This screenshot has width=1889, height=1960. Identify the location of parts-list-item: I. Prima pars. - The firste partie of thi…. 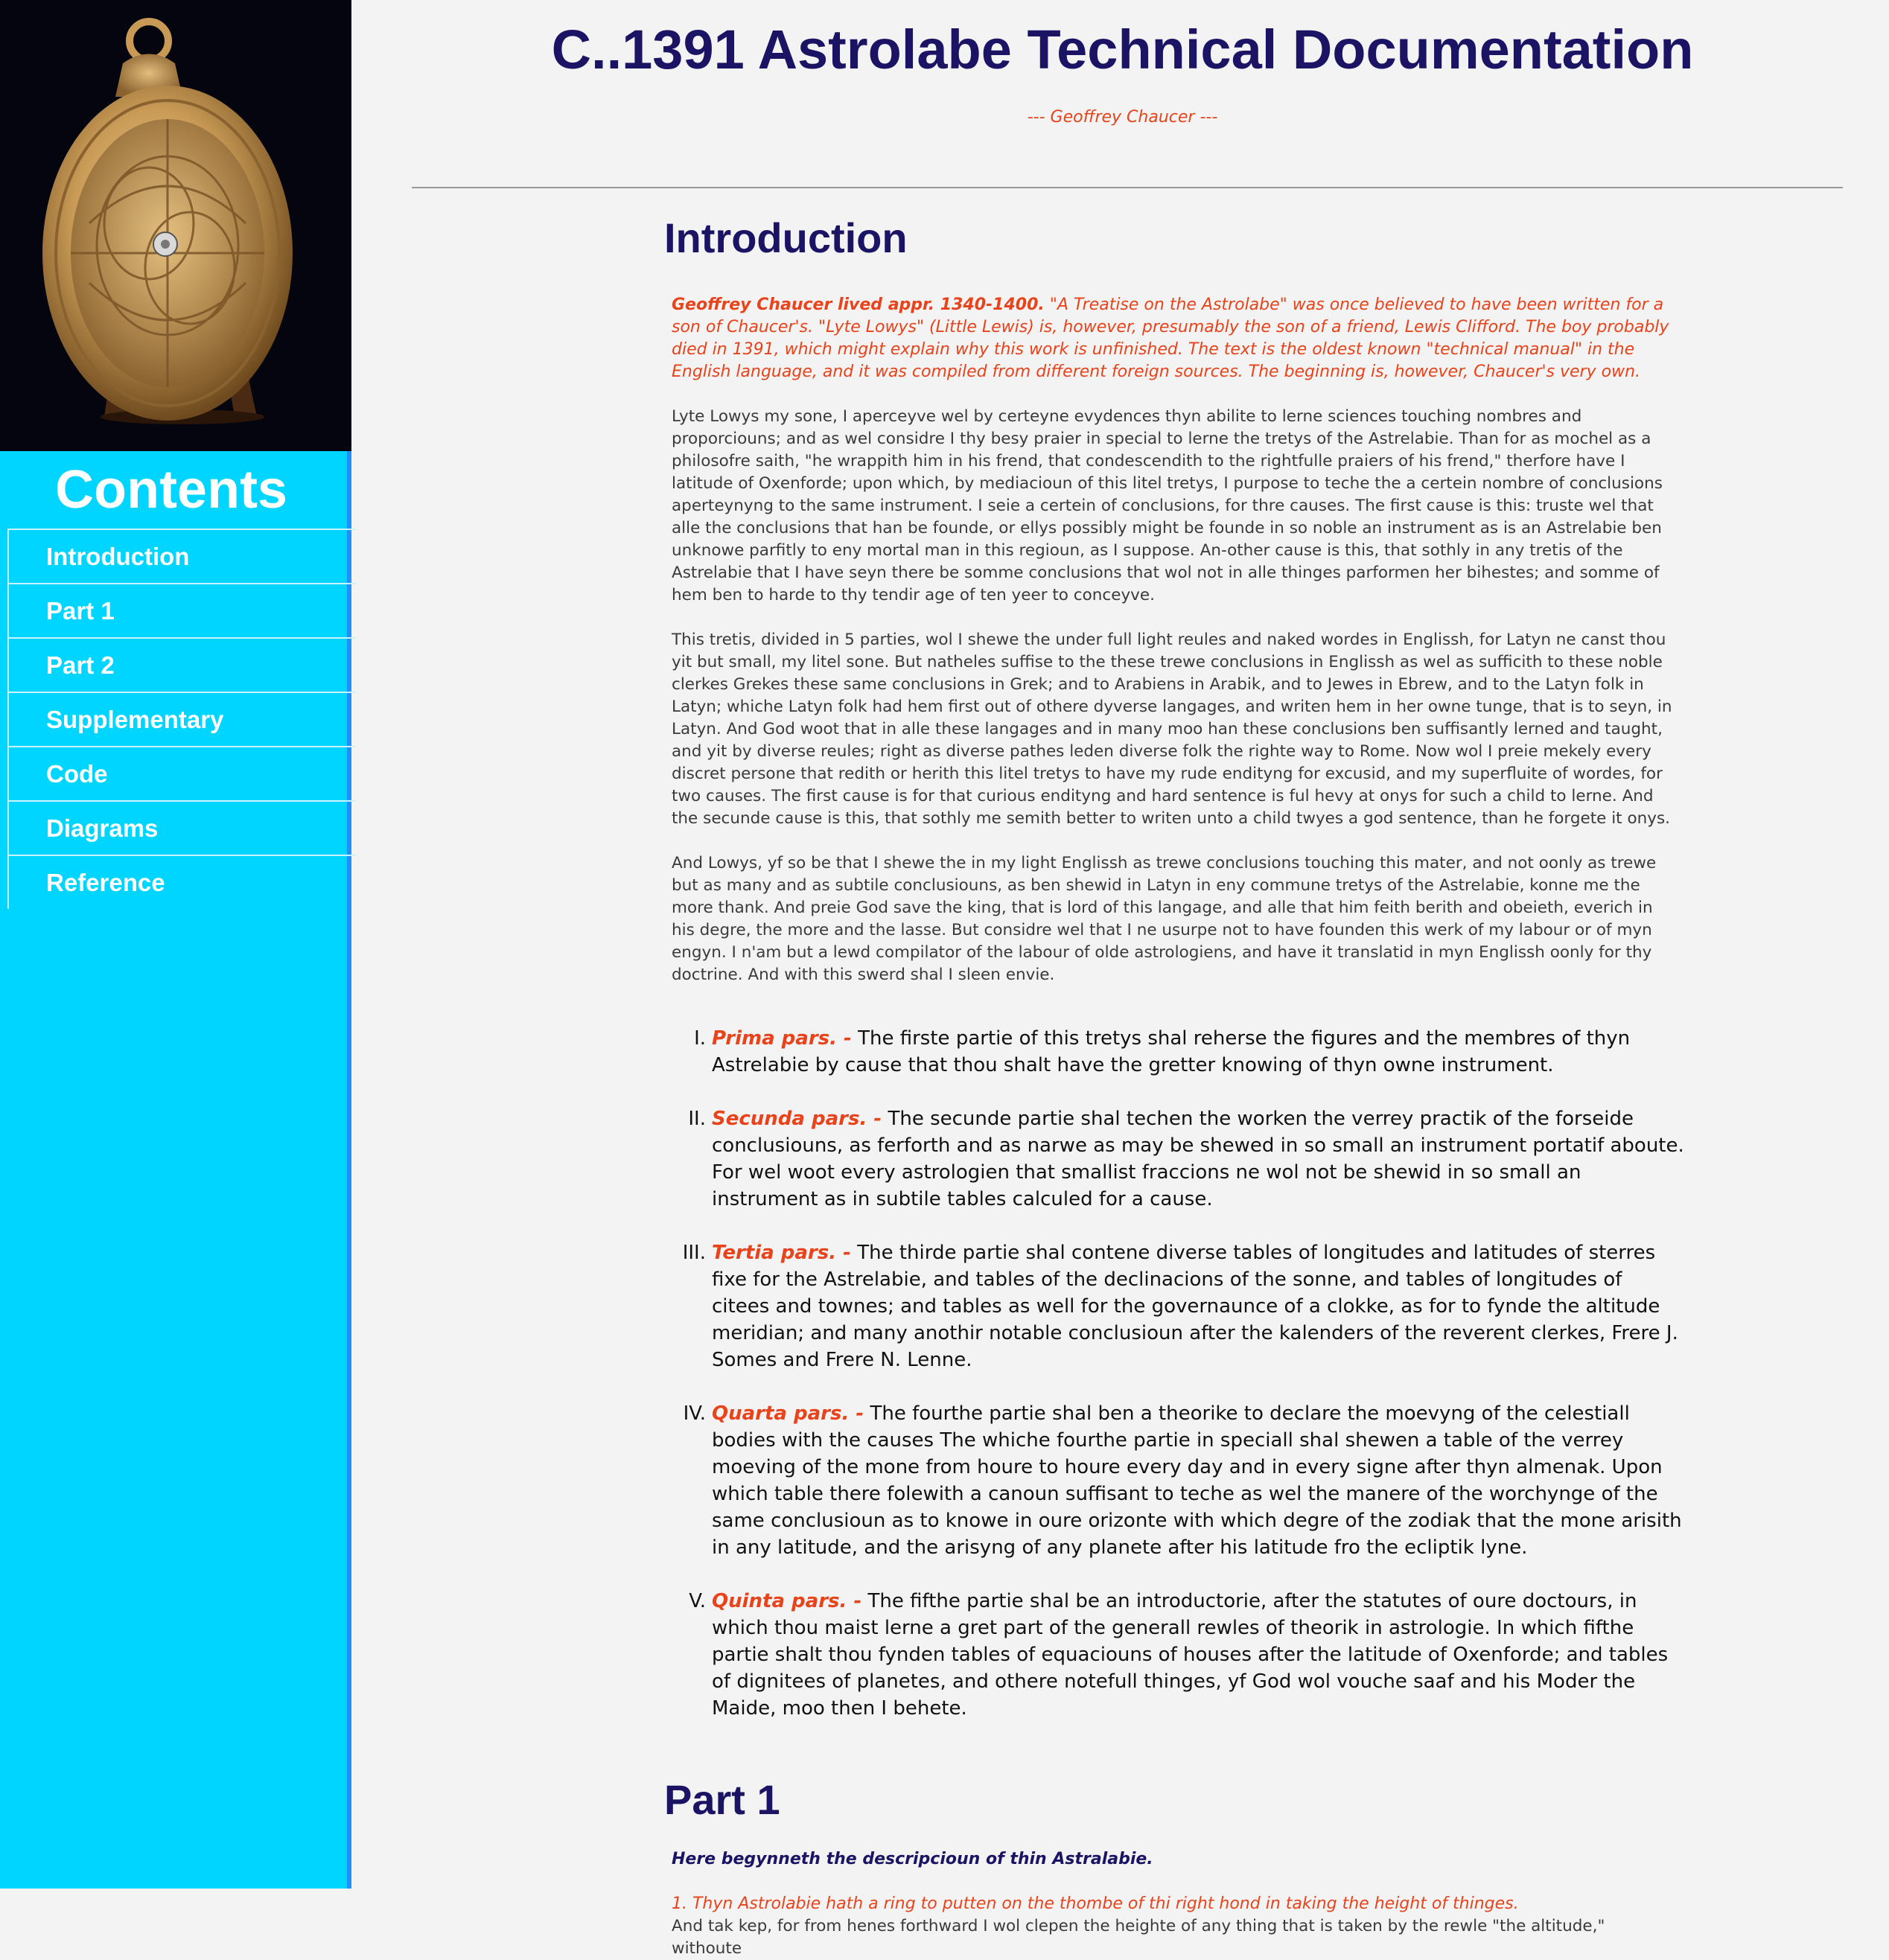
(1174, 1052).